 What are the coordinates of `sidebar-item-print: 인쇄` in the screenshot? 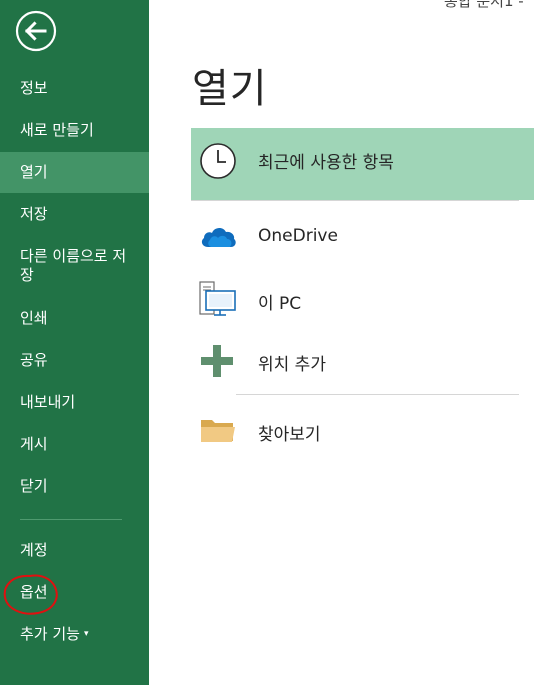 It's located at (74, 318).